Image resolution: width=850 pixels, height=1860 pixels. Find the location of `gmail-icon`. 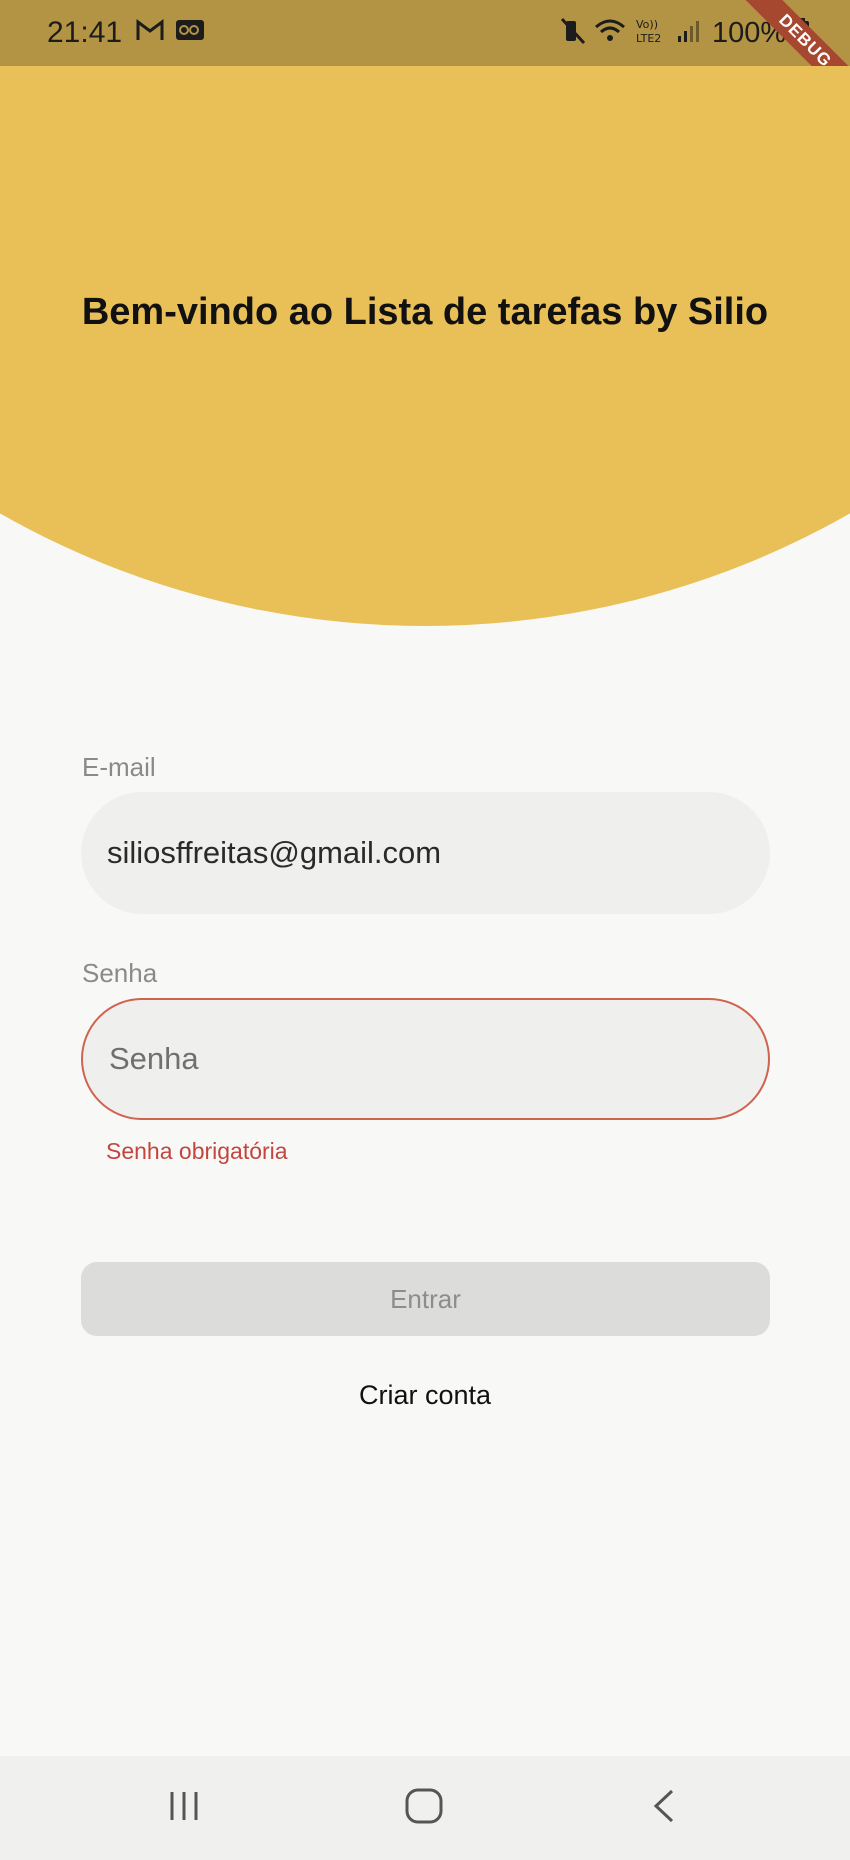

gmail-icon is located at coordinates (150, 32).